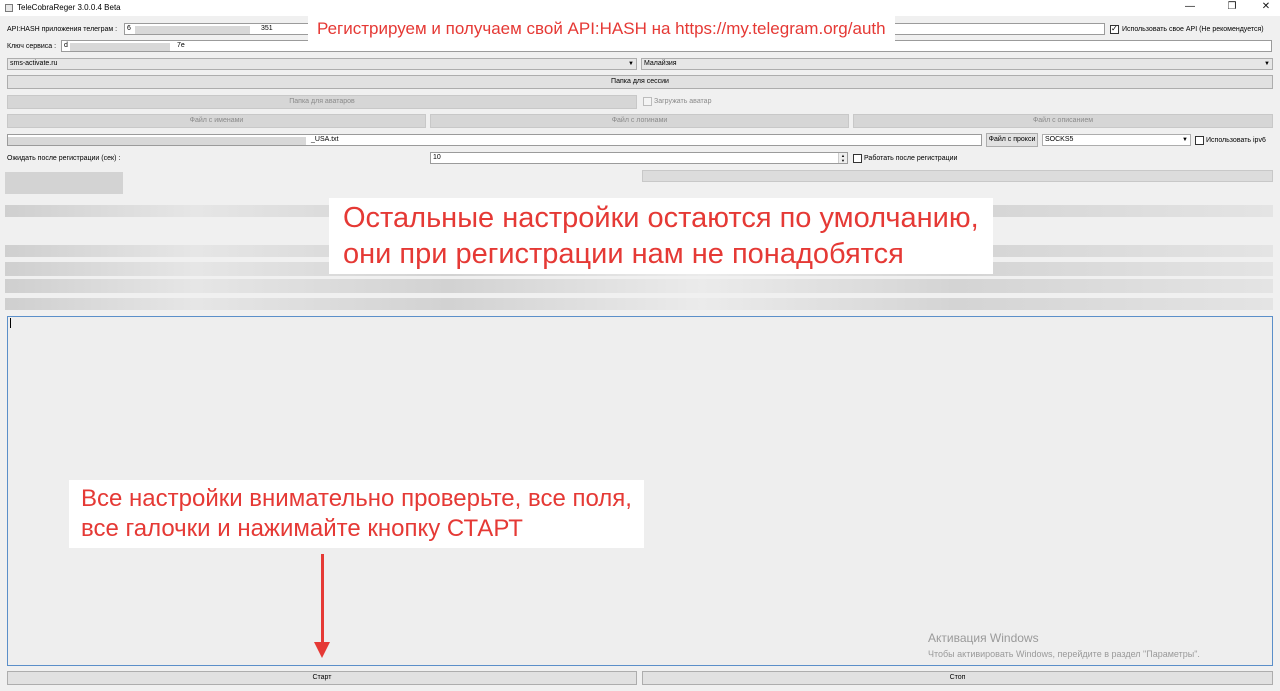 Image resolution: width=1280 pixels, height=691 pixels. I want to click on service-key-value-end: 7e, so click(181, 45).